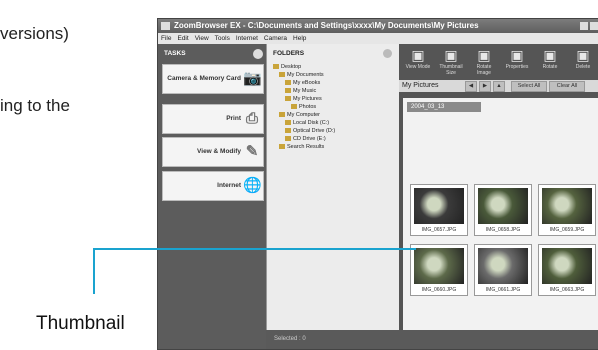 This screenshot has width=598, height=350. I want to click on folder-label: My Documents, so click(305, 75).